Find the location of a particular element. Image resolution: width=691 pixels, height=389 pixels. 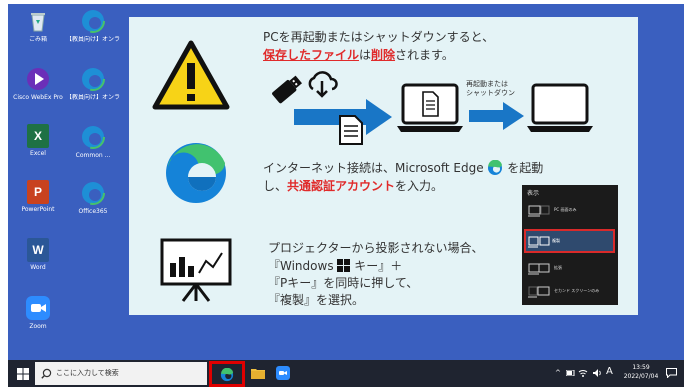

warning-icon is located at coordinates (191, 75).